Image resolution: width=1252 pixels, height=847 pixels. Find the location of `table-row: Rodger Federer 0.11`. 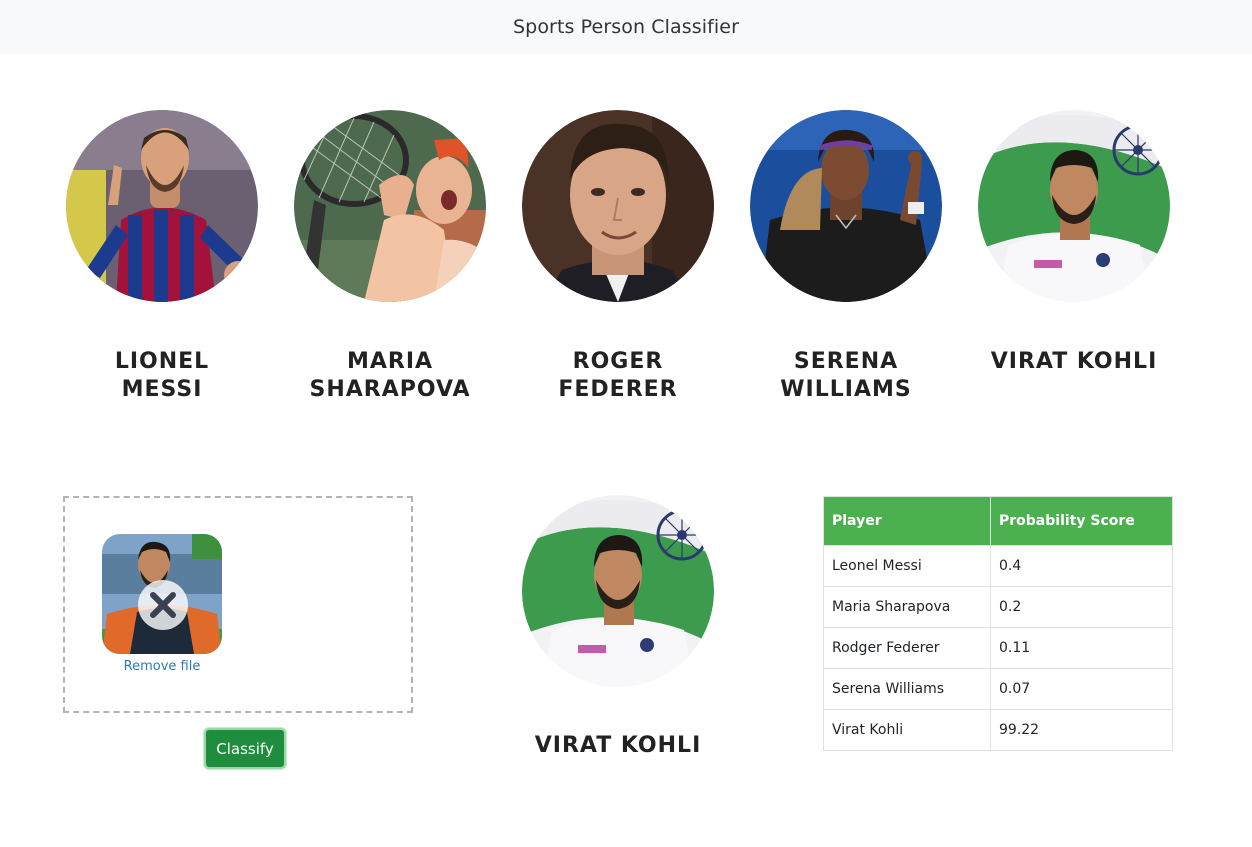

table-row: Rodger Federer 0.11 is located at coordinates (998, 648).